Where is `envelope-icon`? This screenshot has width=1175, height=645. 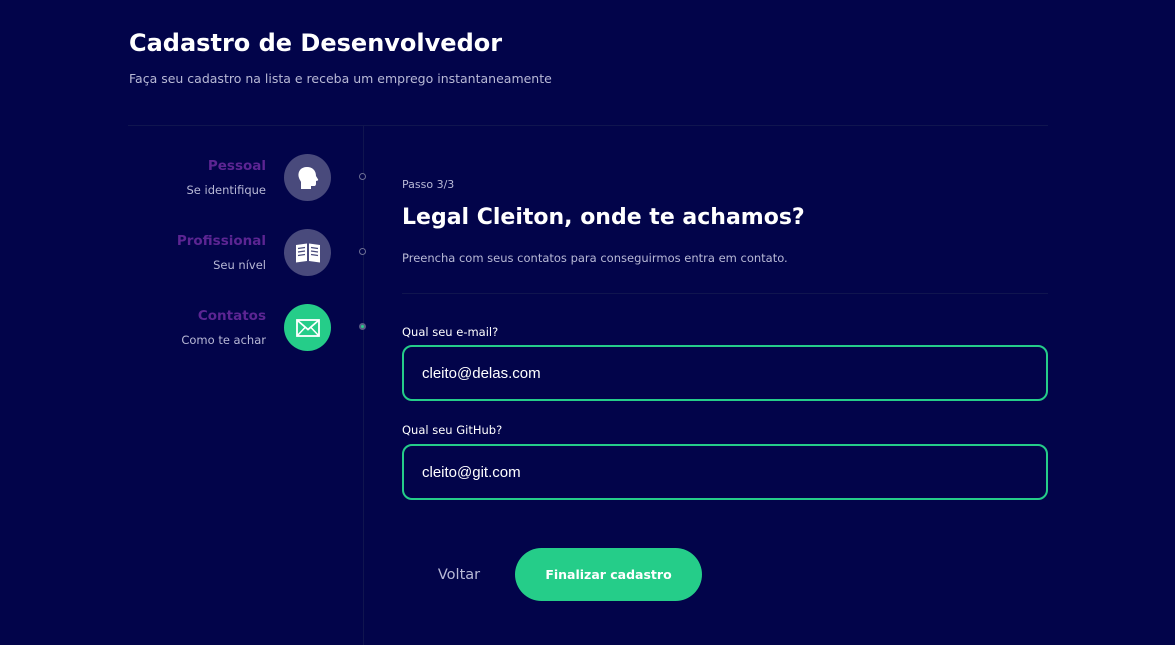
envelope-icon is located at coordinates (307, 327).